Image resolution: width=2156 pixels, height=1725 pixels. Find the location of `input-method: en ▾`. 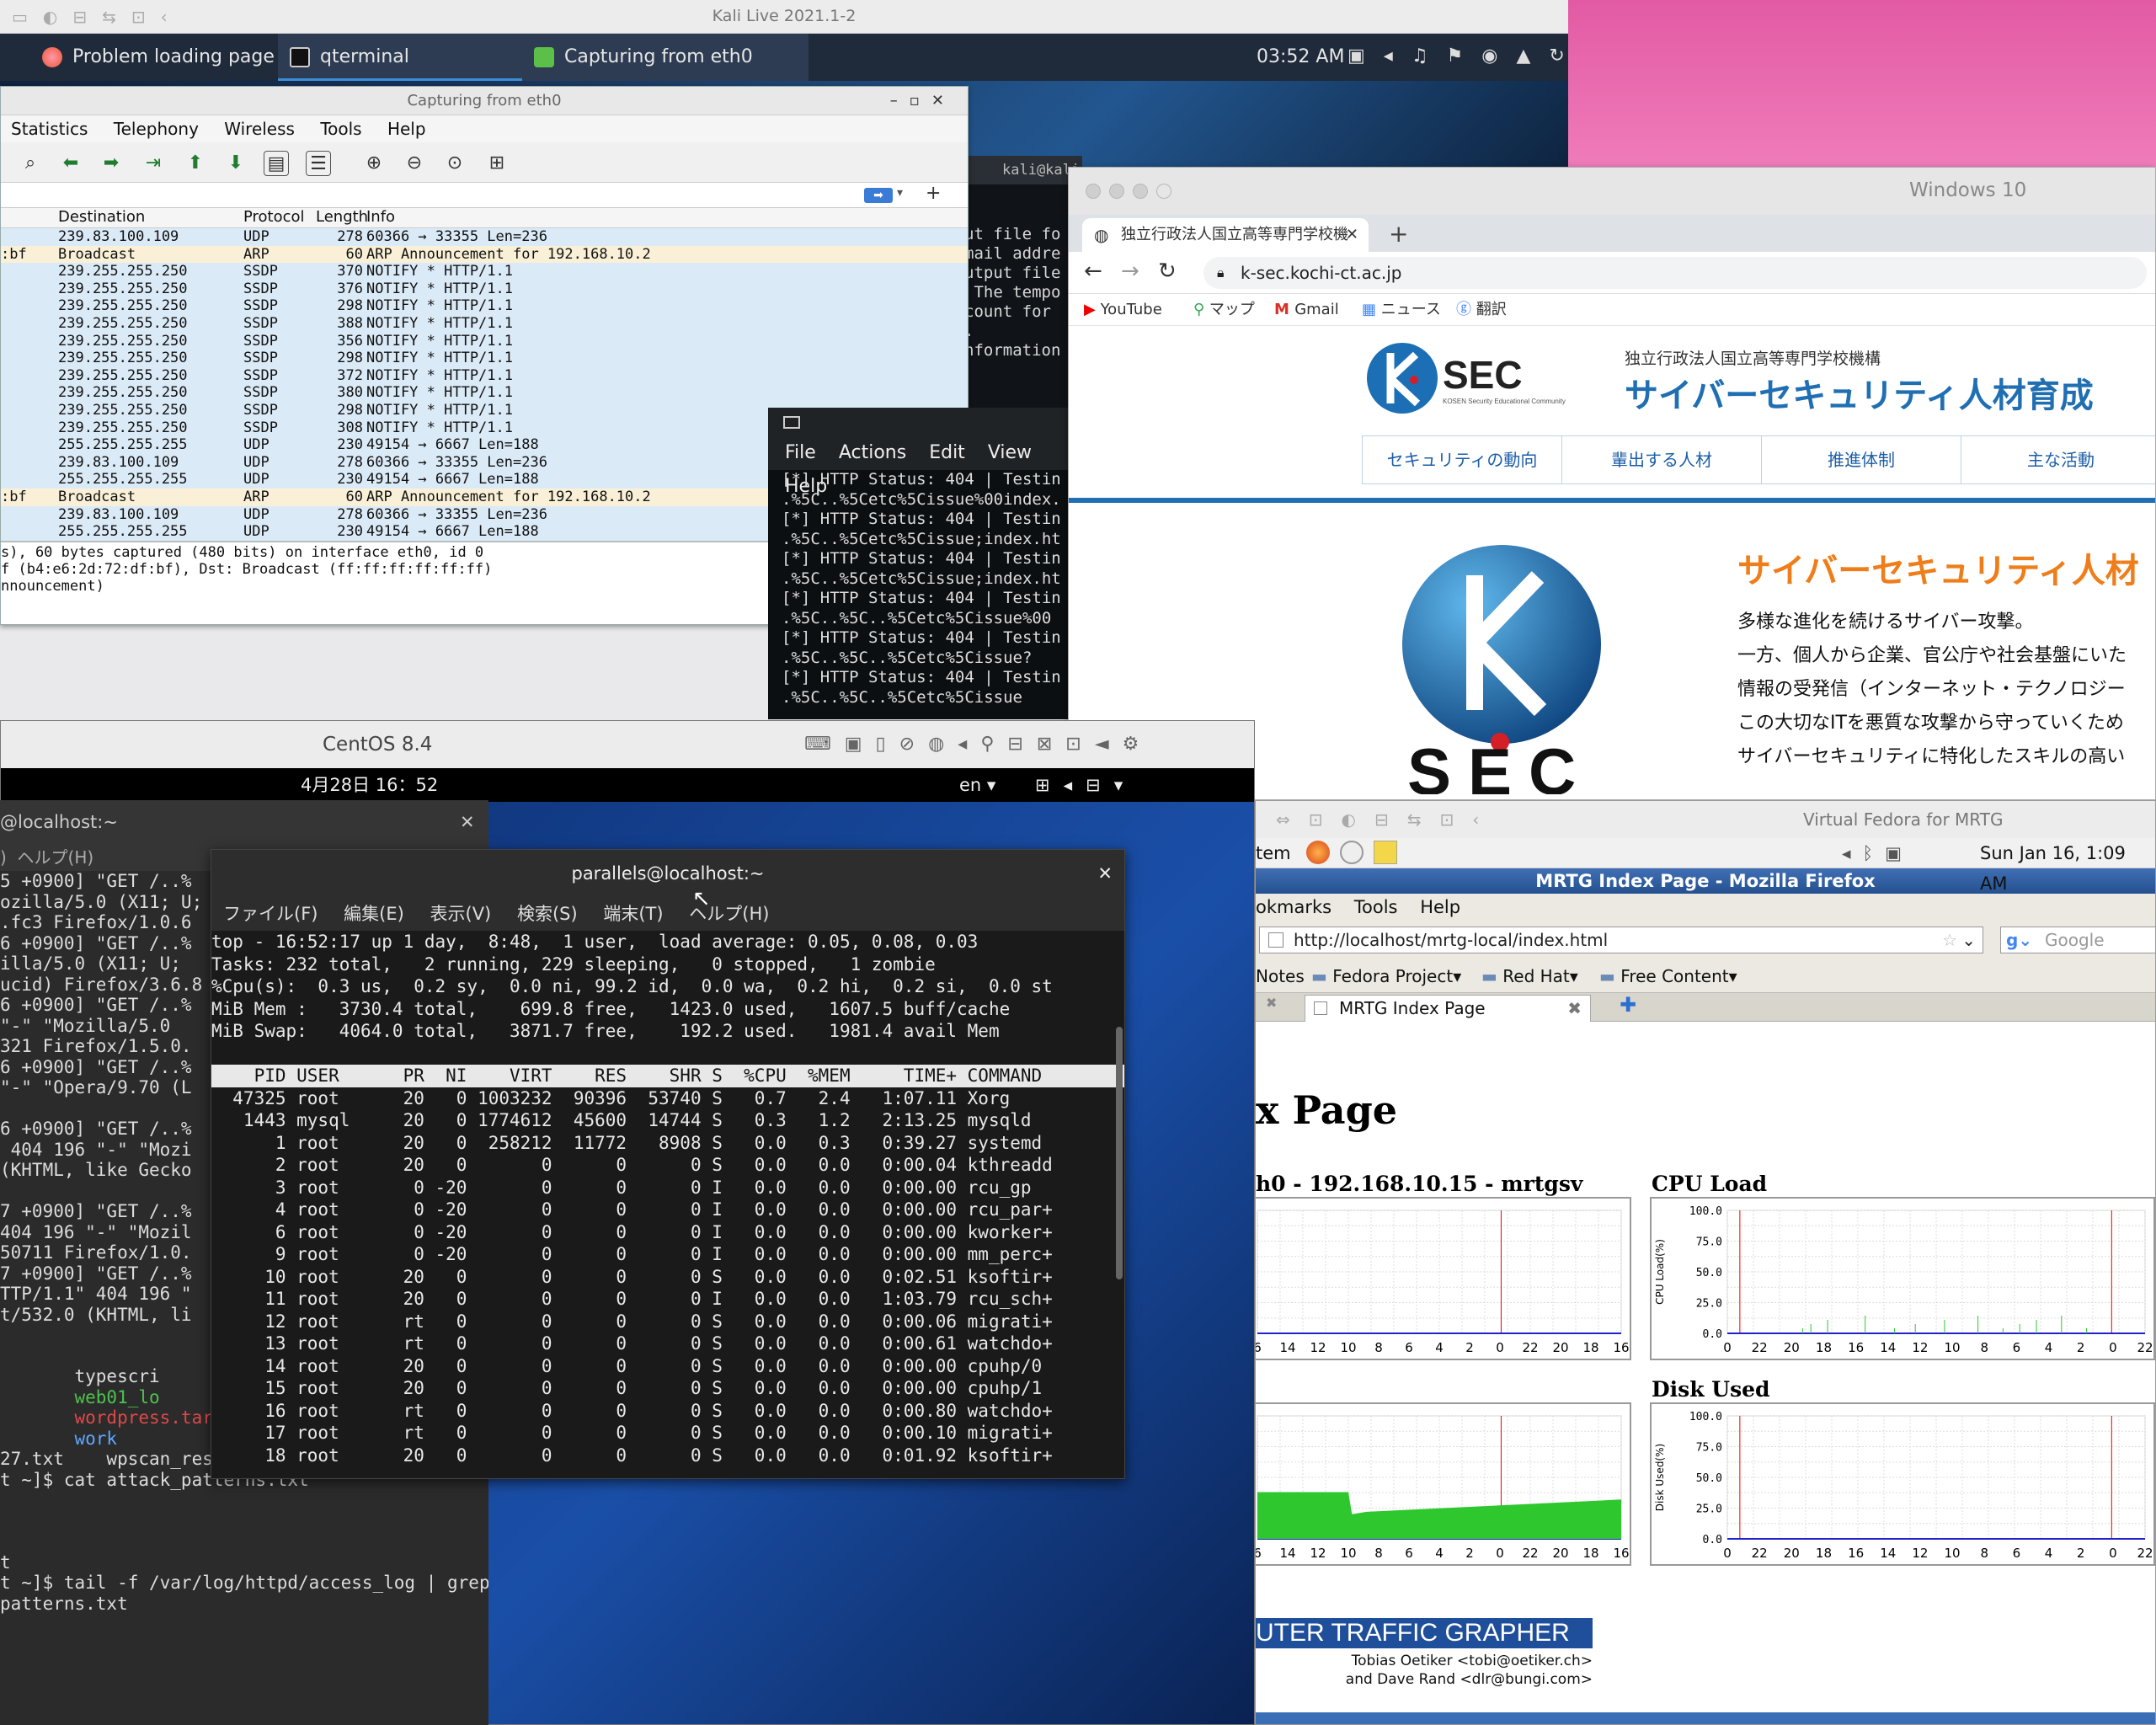

input-method: en ▾ is located at coordinates (977, 785).